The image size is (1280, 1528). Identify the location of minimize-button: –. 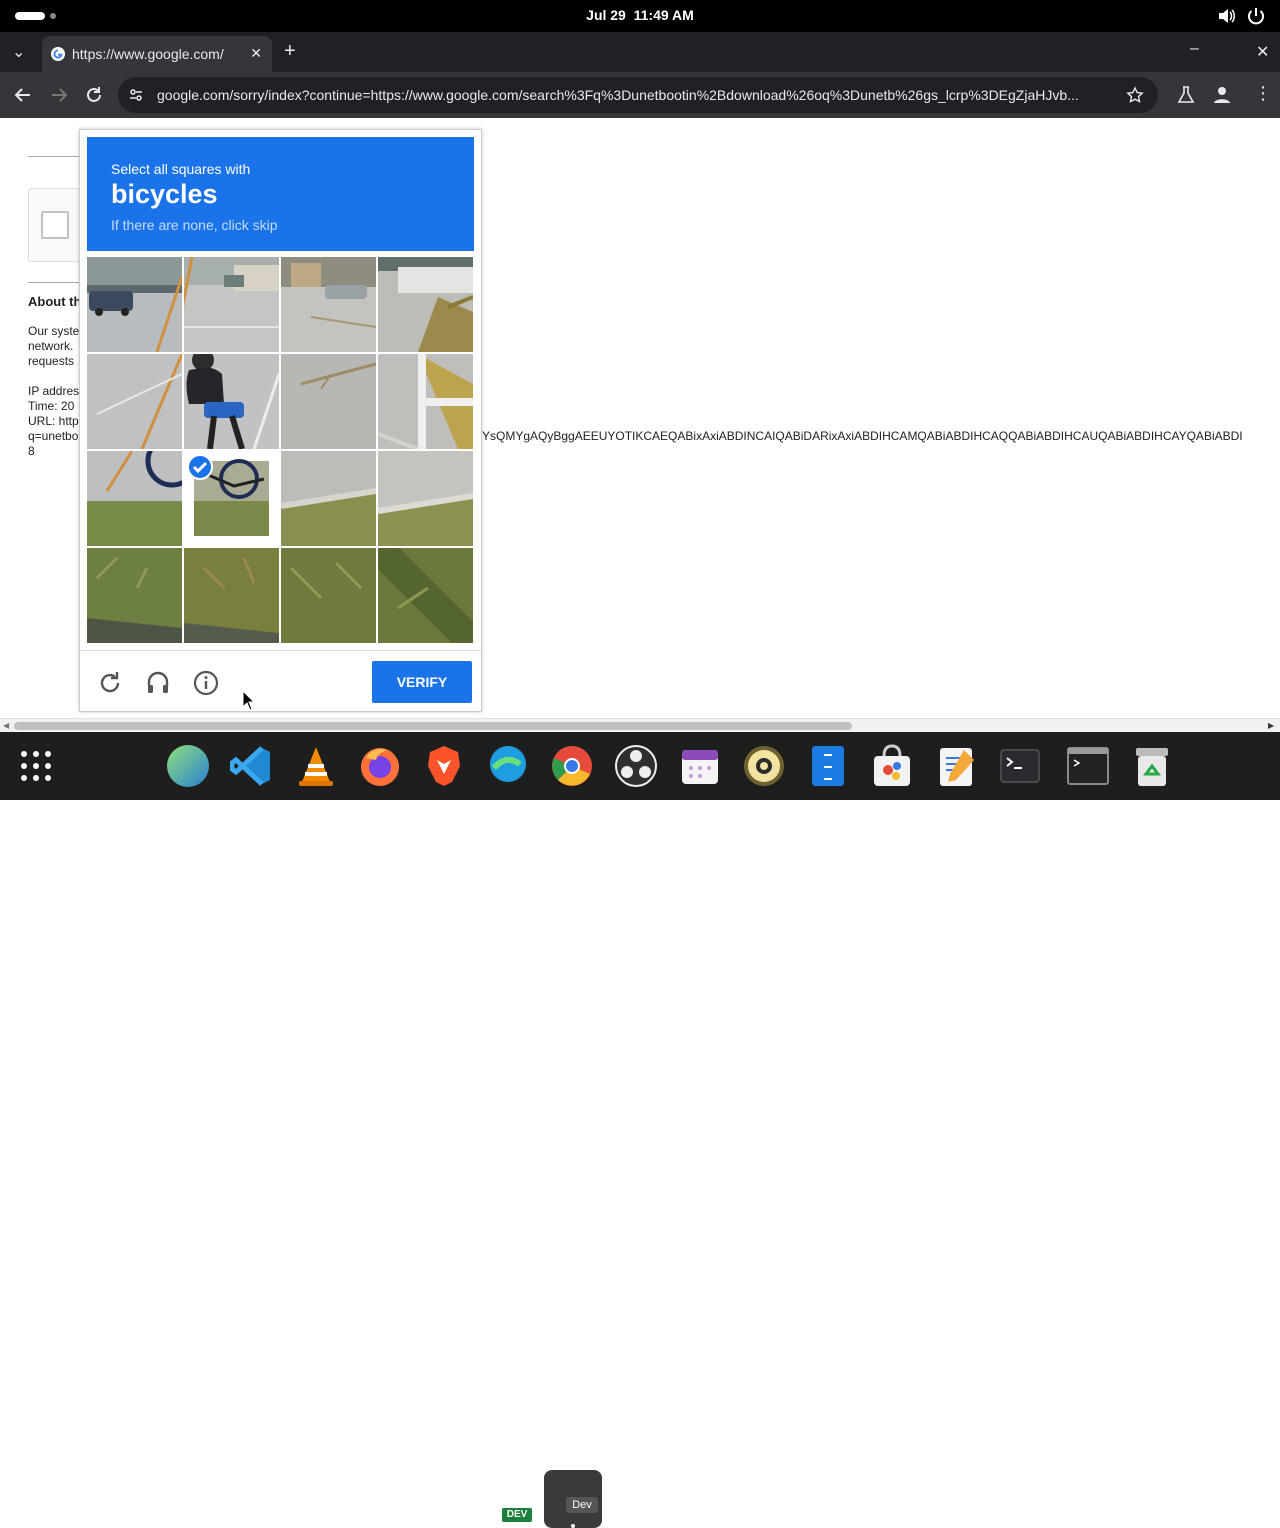
(1194, 49).